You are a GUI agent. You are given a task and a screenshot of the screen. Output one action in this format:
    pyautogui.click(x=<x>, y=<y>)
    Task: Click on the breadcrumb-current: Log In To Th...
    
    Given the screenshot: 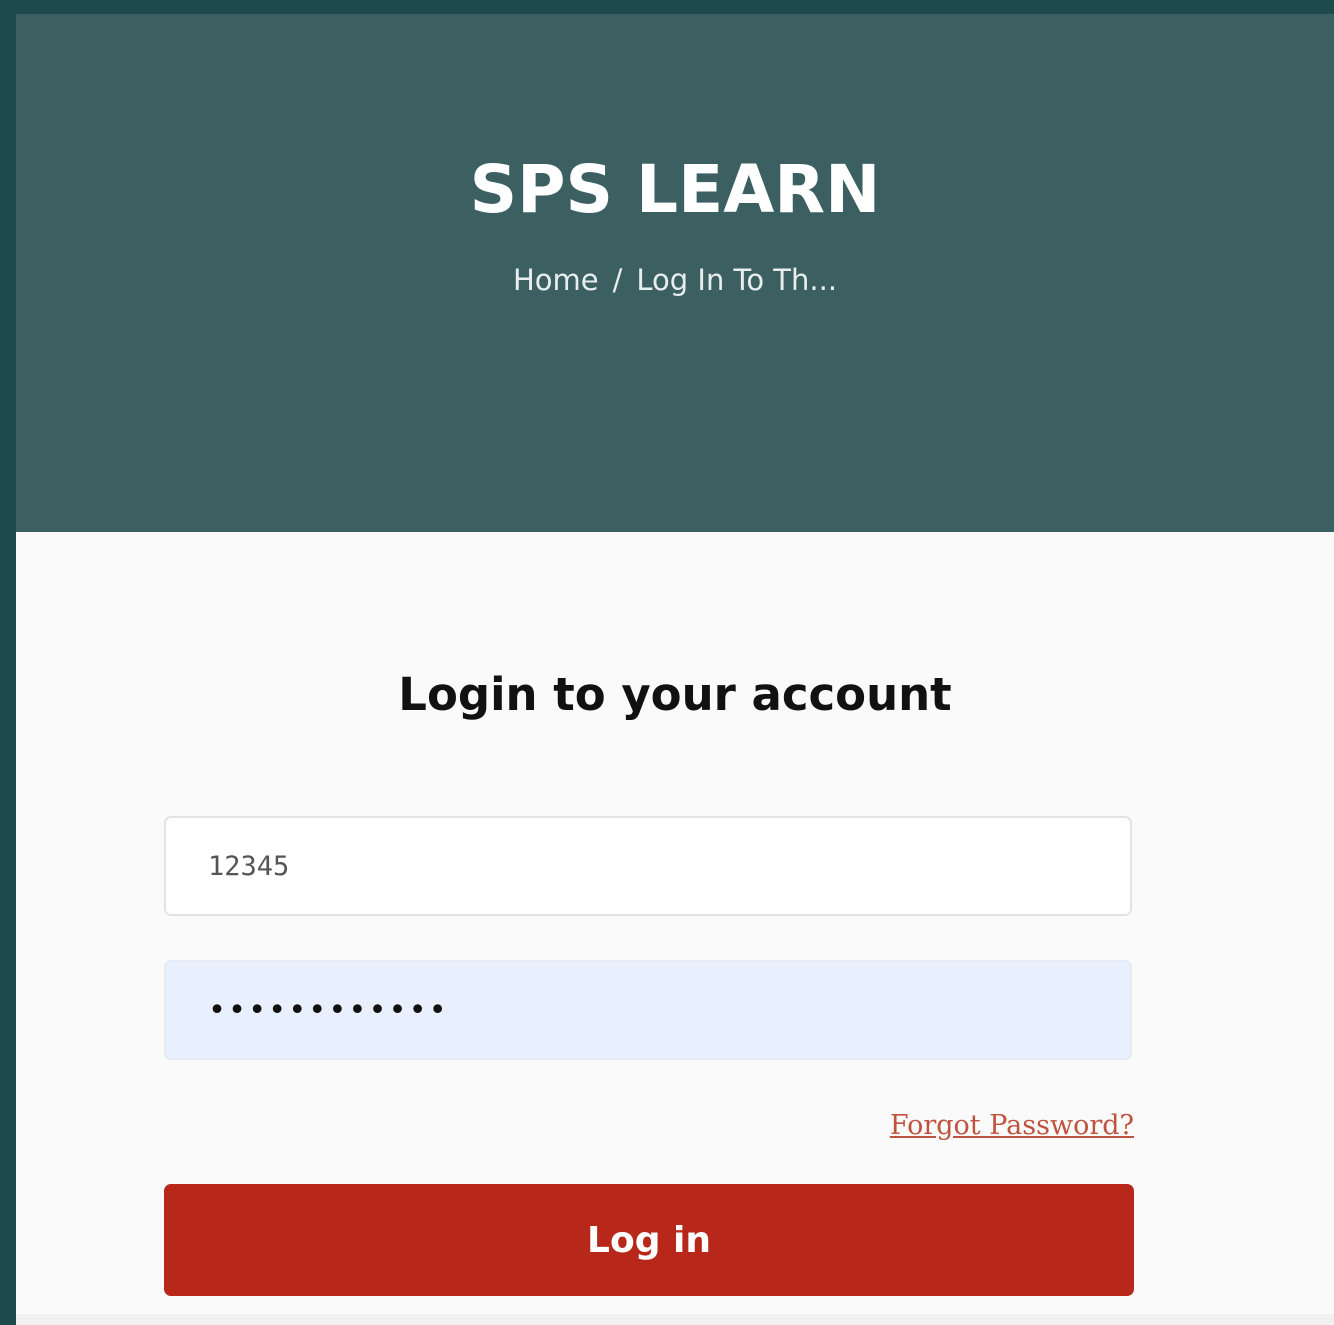 What is the action you would take?
    pyautogui.click(x=737, y=280)
    